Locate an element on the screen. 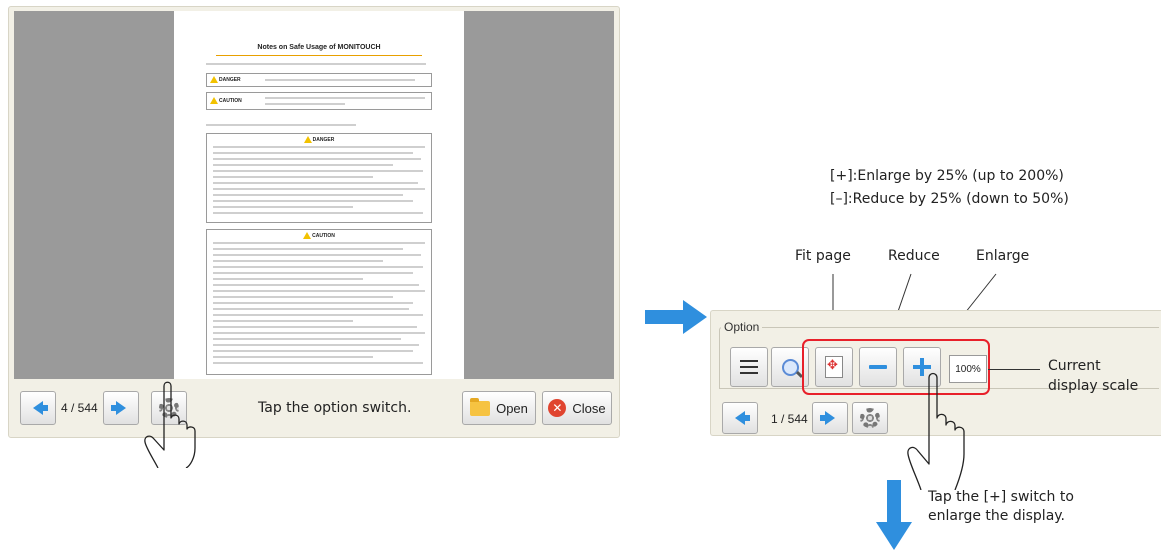 This screenshot has width=1161, height=550. caution-section: CAUTION is located at coordinates (319, 302).